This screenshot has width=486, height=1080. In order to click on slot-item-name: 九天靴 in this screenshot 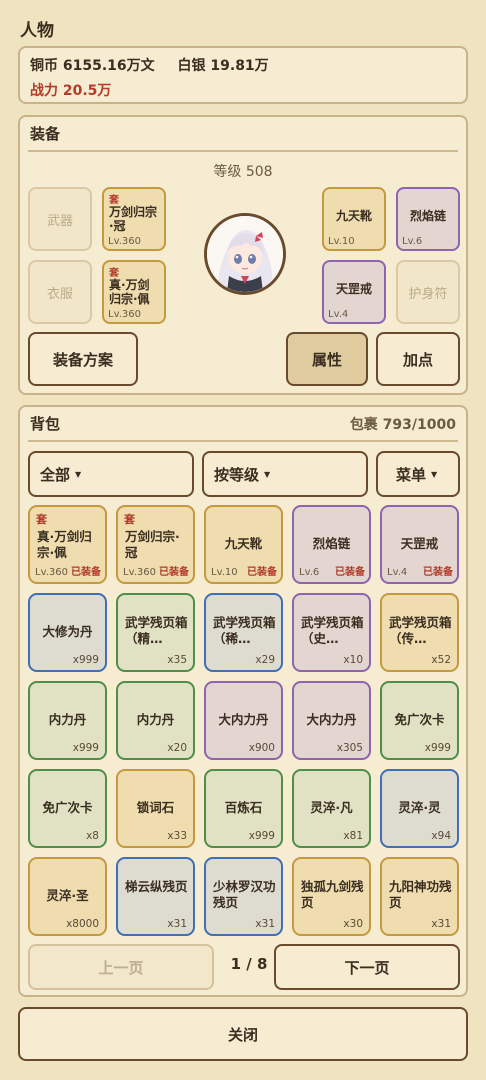, I will do `click(353, 216)`.